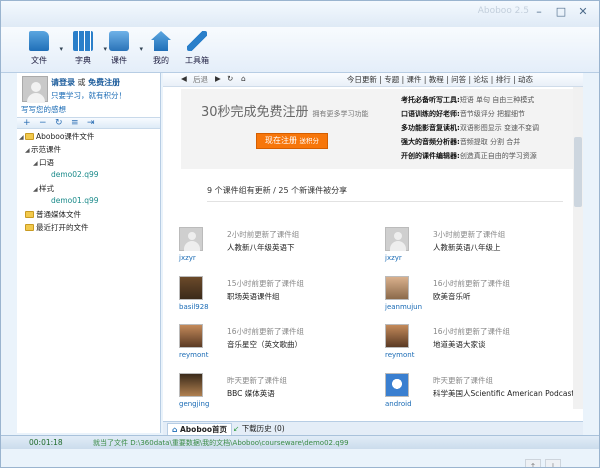 Image resolution: width=600 pixels, height=468 pixels. I want to click on user-link: gengjing, so click(194, 404).